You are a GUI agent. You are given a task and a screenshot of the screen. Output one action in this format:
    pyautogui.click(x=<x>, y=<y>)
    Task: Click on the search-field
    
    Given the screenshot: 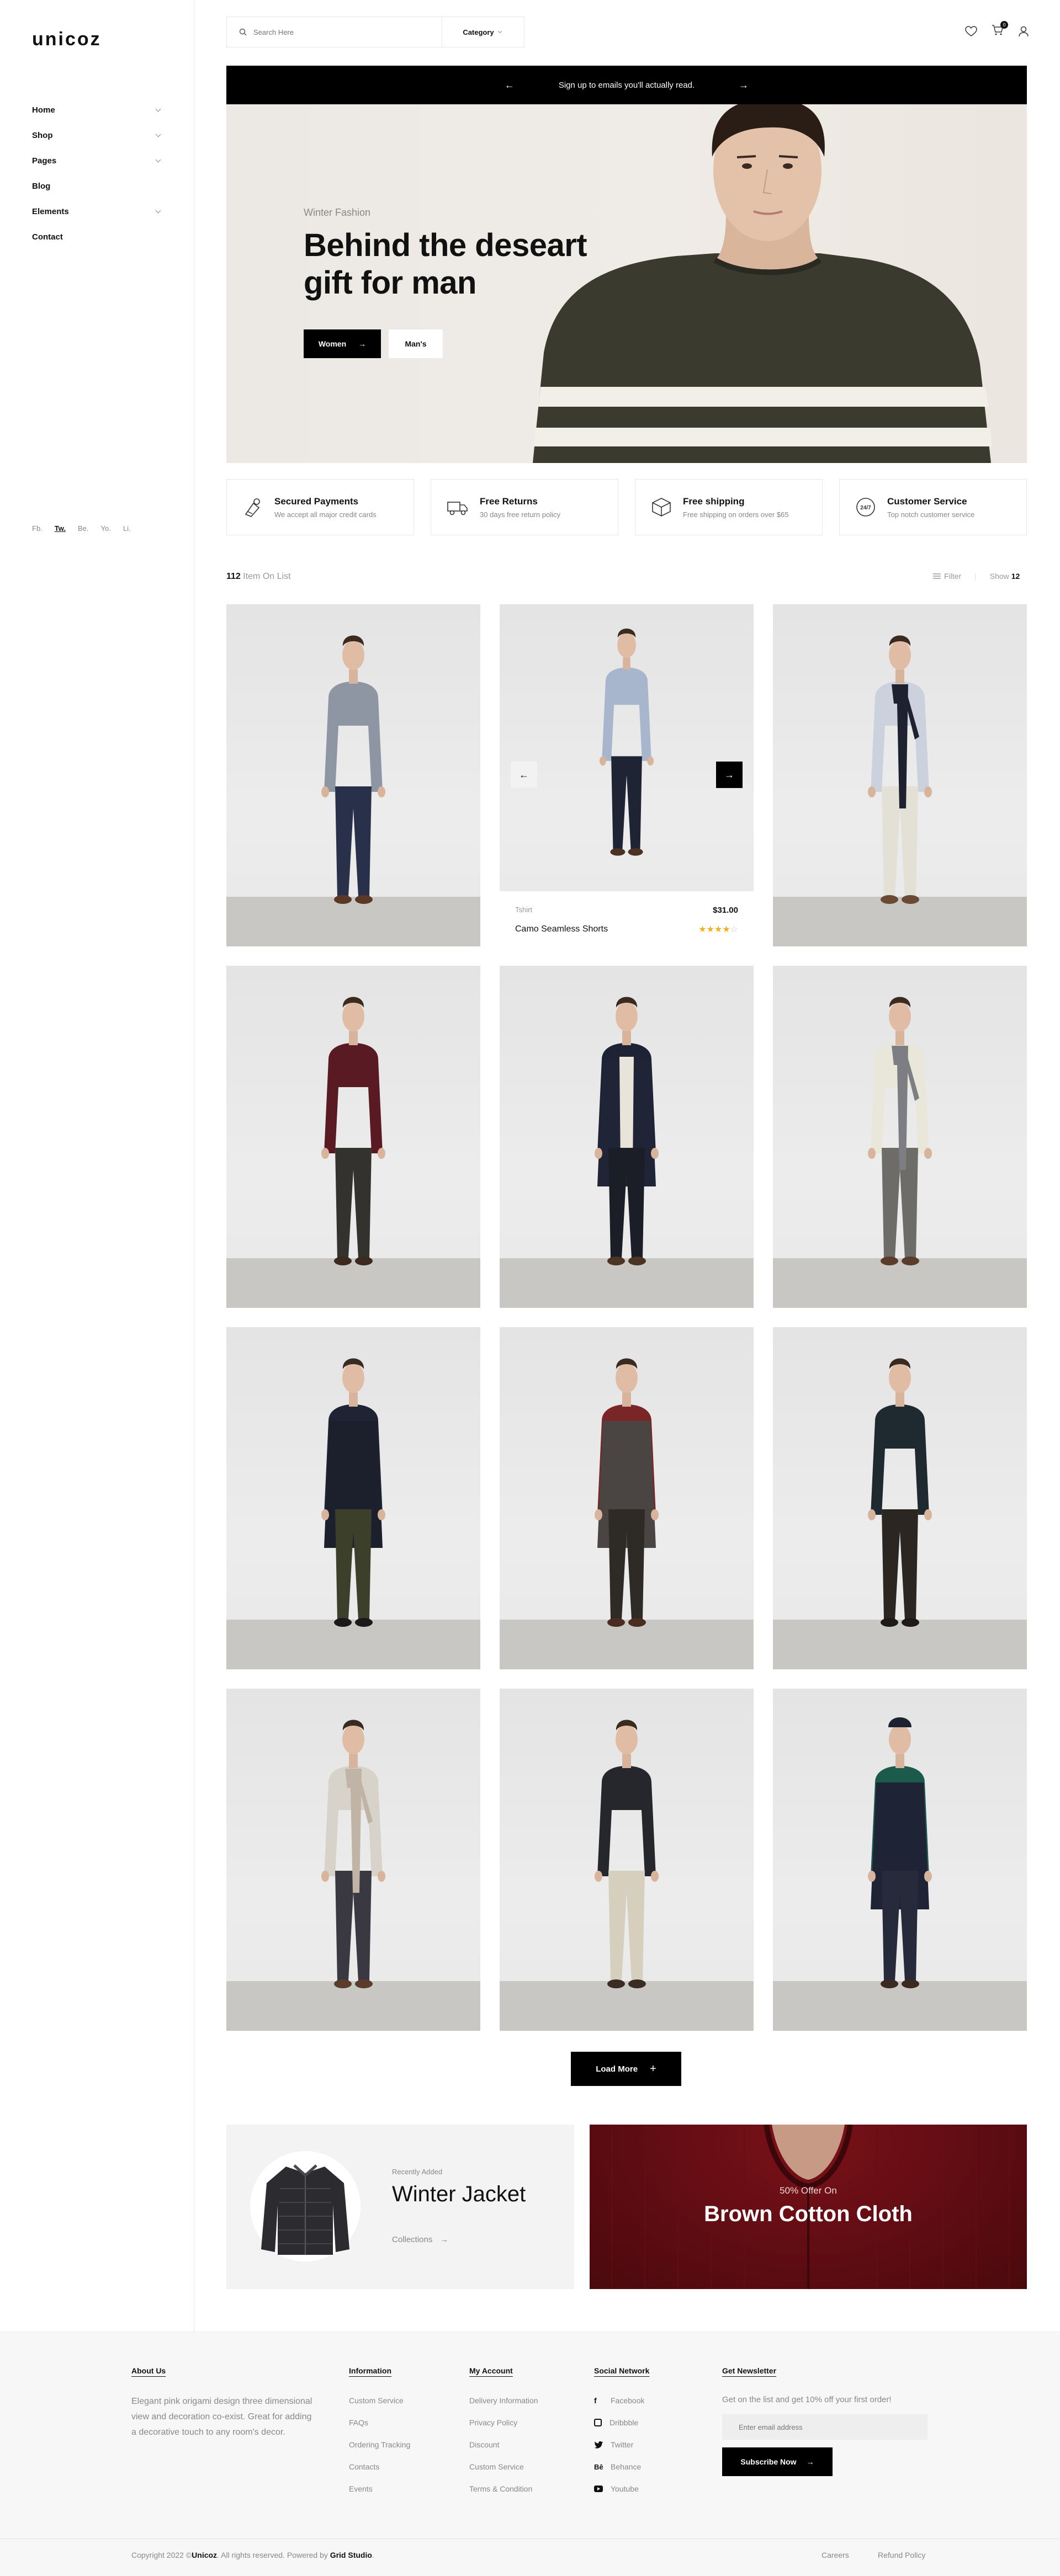 What is the action you would take?
    pyautogui.click(x=334, y=32)
    